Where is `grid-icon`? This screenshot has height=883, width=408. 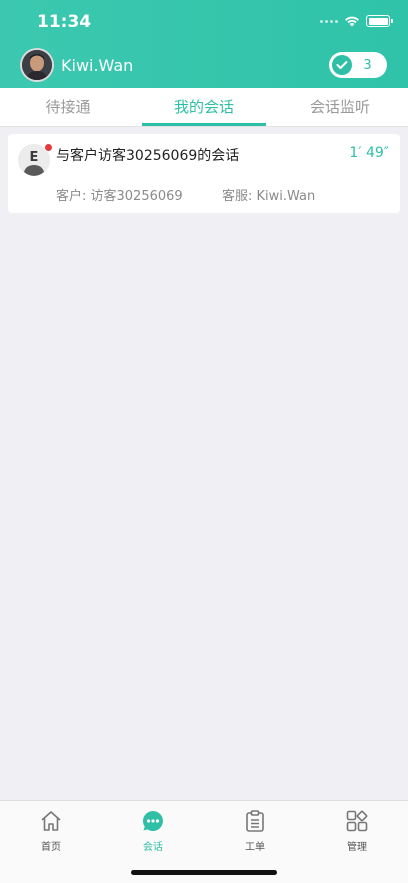
grid-icon is located at coordinates (357, 821).